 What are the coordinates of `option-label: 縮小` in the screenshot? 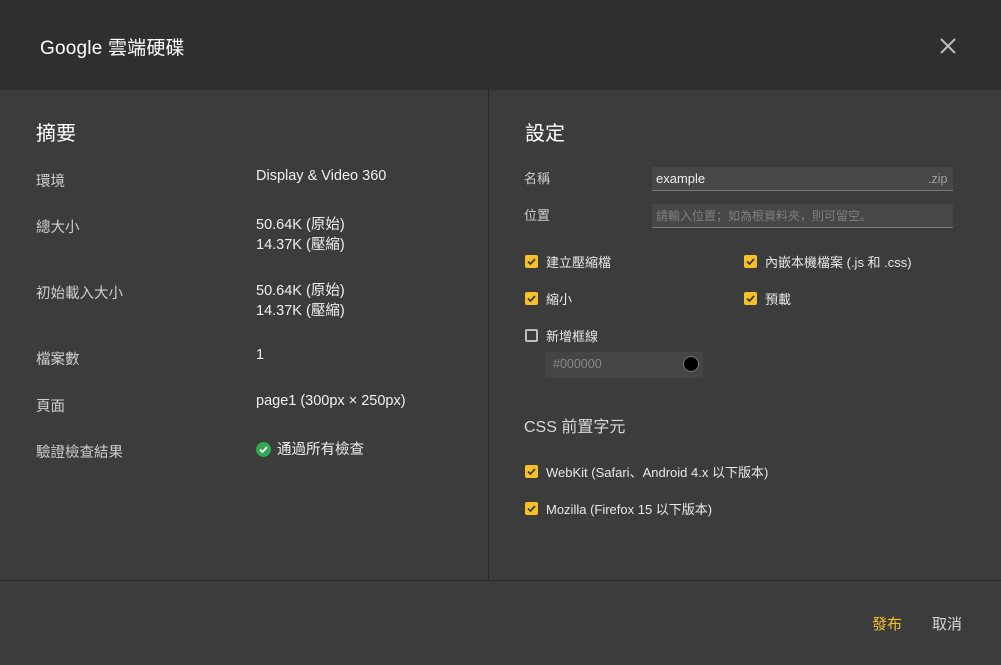 It's located at (559, 299).